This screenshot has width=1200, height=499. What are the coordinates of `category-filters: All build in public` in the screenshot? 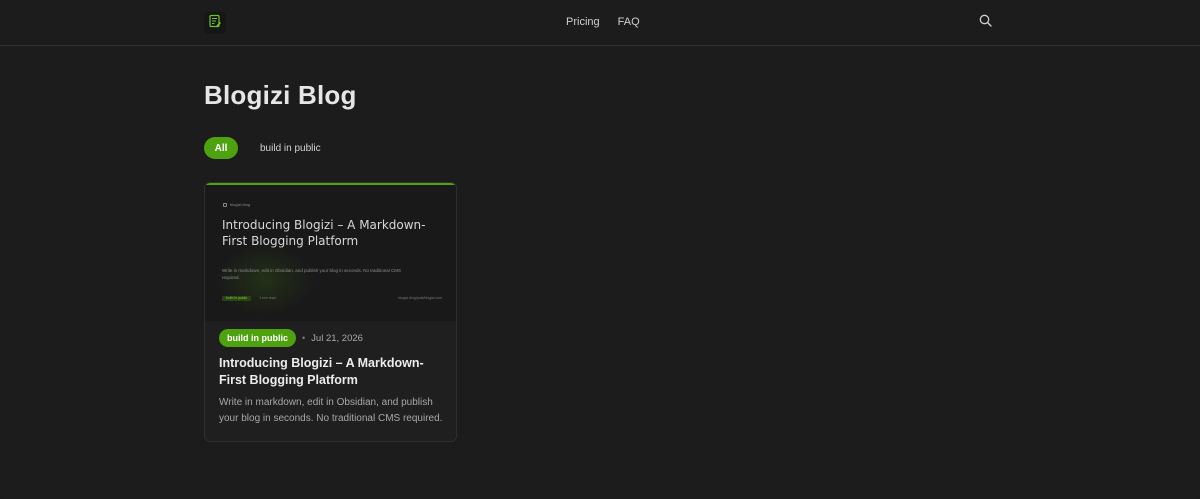 It's located at (262, 148).